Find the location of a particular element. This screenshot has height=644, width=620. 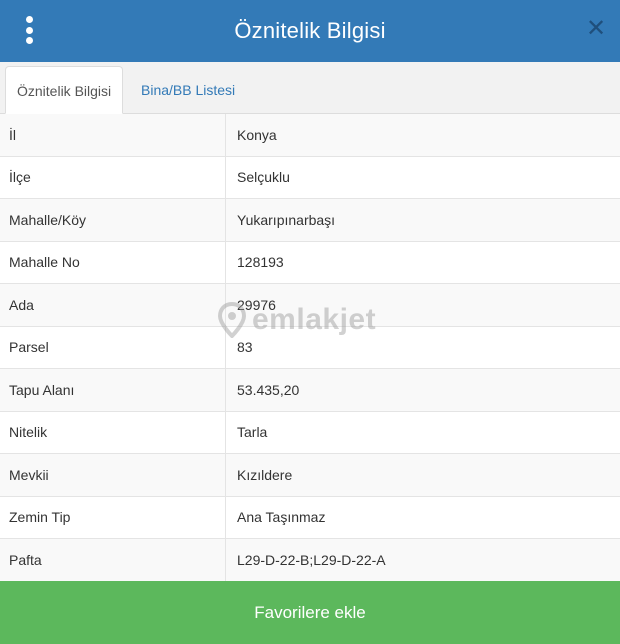

table-row: Ada 29976 is located at coordinates (310, 305).